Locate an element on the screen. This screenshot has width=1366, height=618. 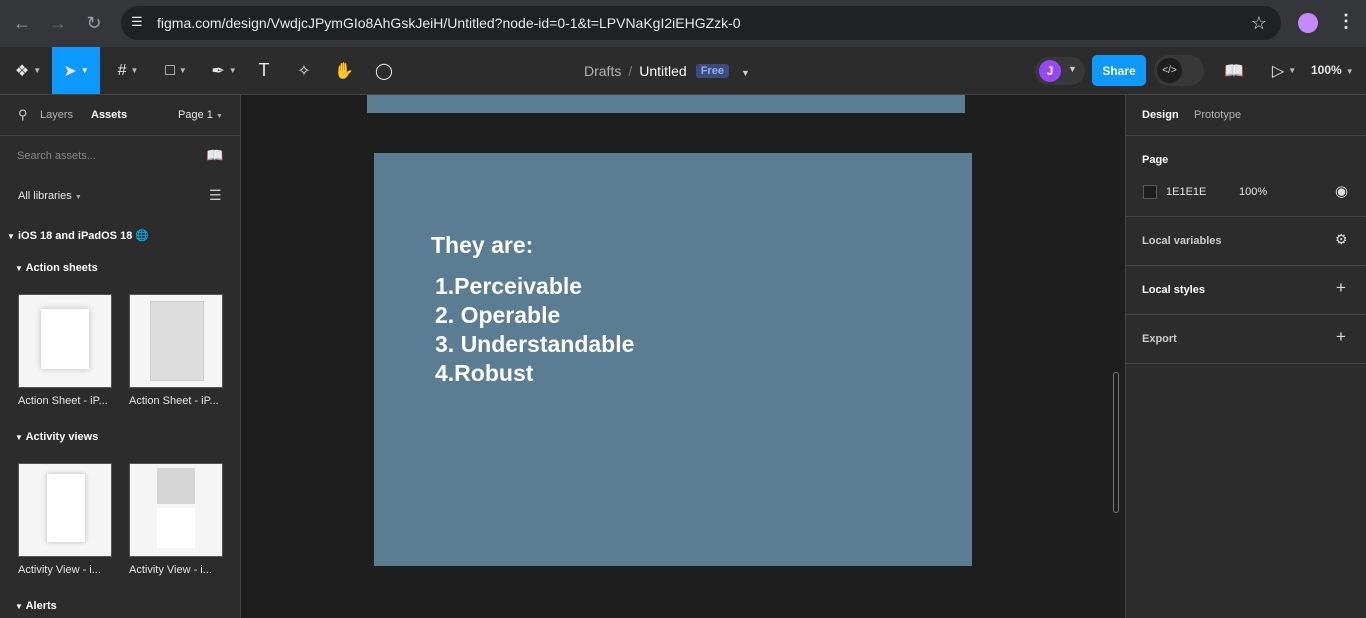
breadcrumb-drafts: Drafts is located at coordinates (602, 71).